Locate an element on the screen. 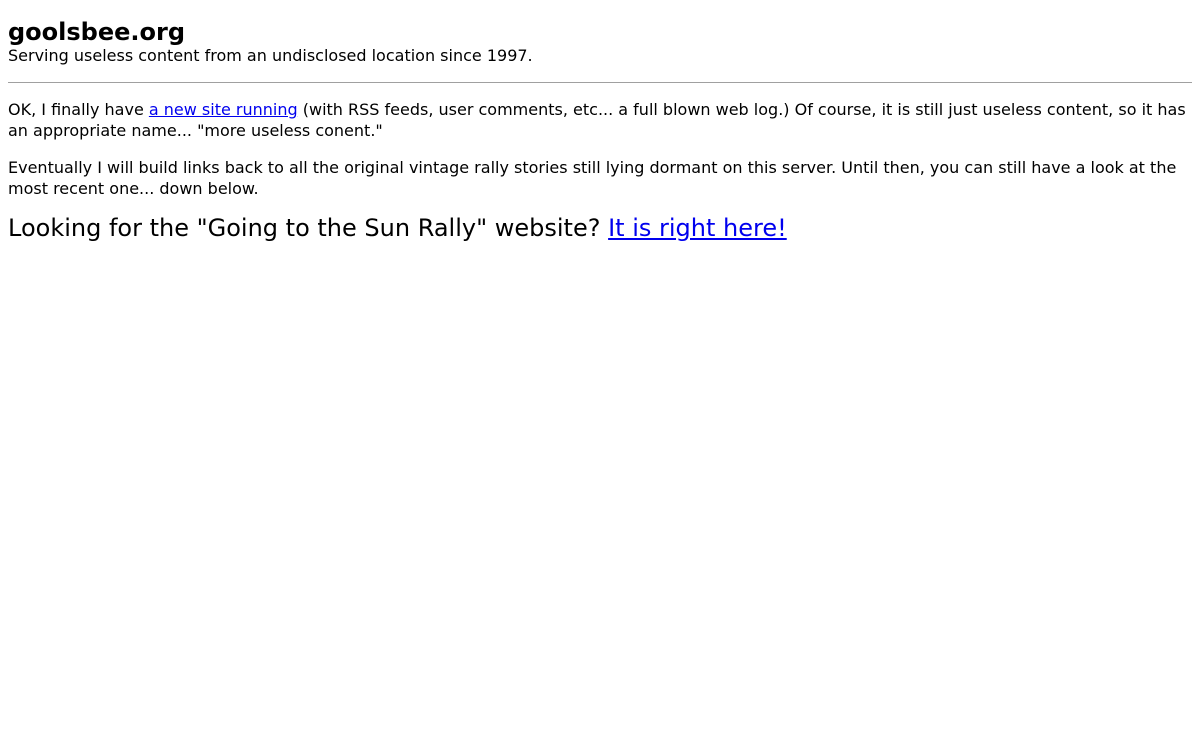 Image resolution: width=1200 pixels, height=740 pixels. sun-rally-link: It is right here! is located at coordinates (697, 228).